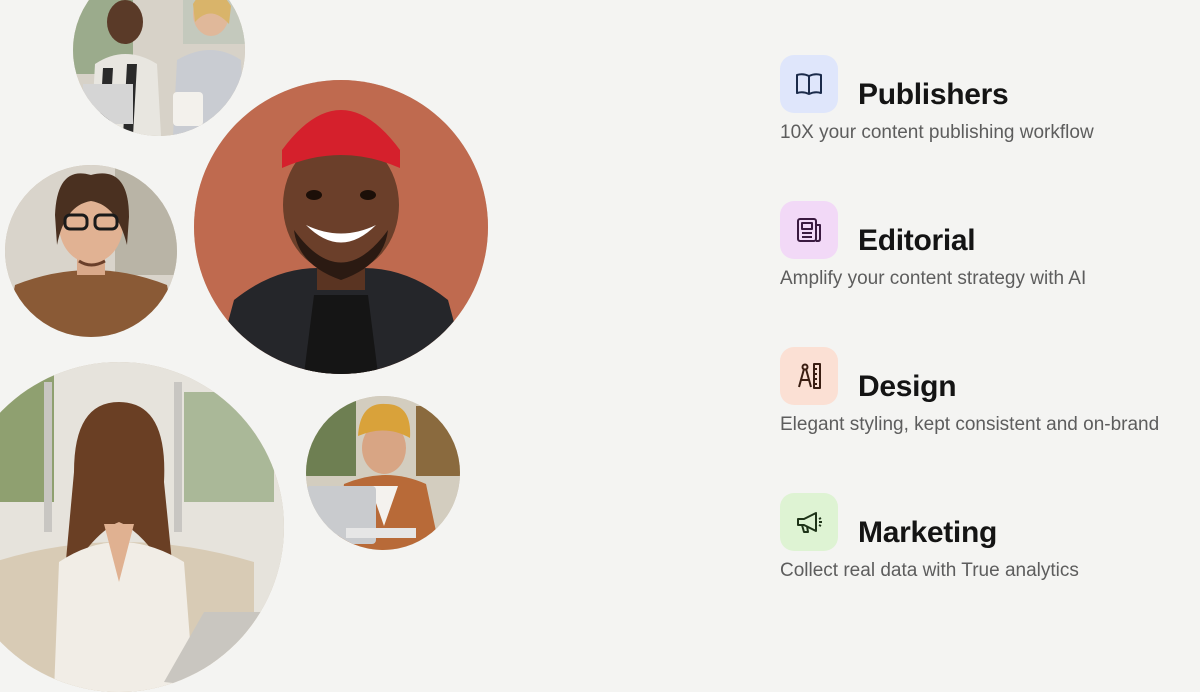  Describe the element at coordinates (91, 251) in the screenshot. I see `photo-man-glasses-curly-hair` at that location.